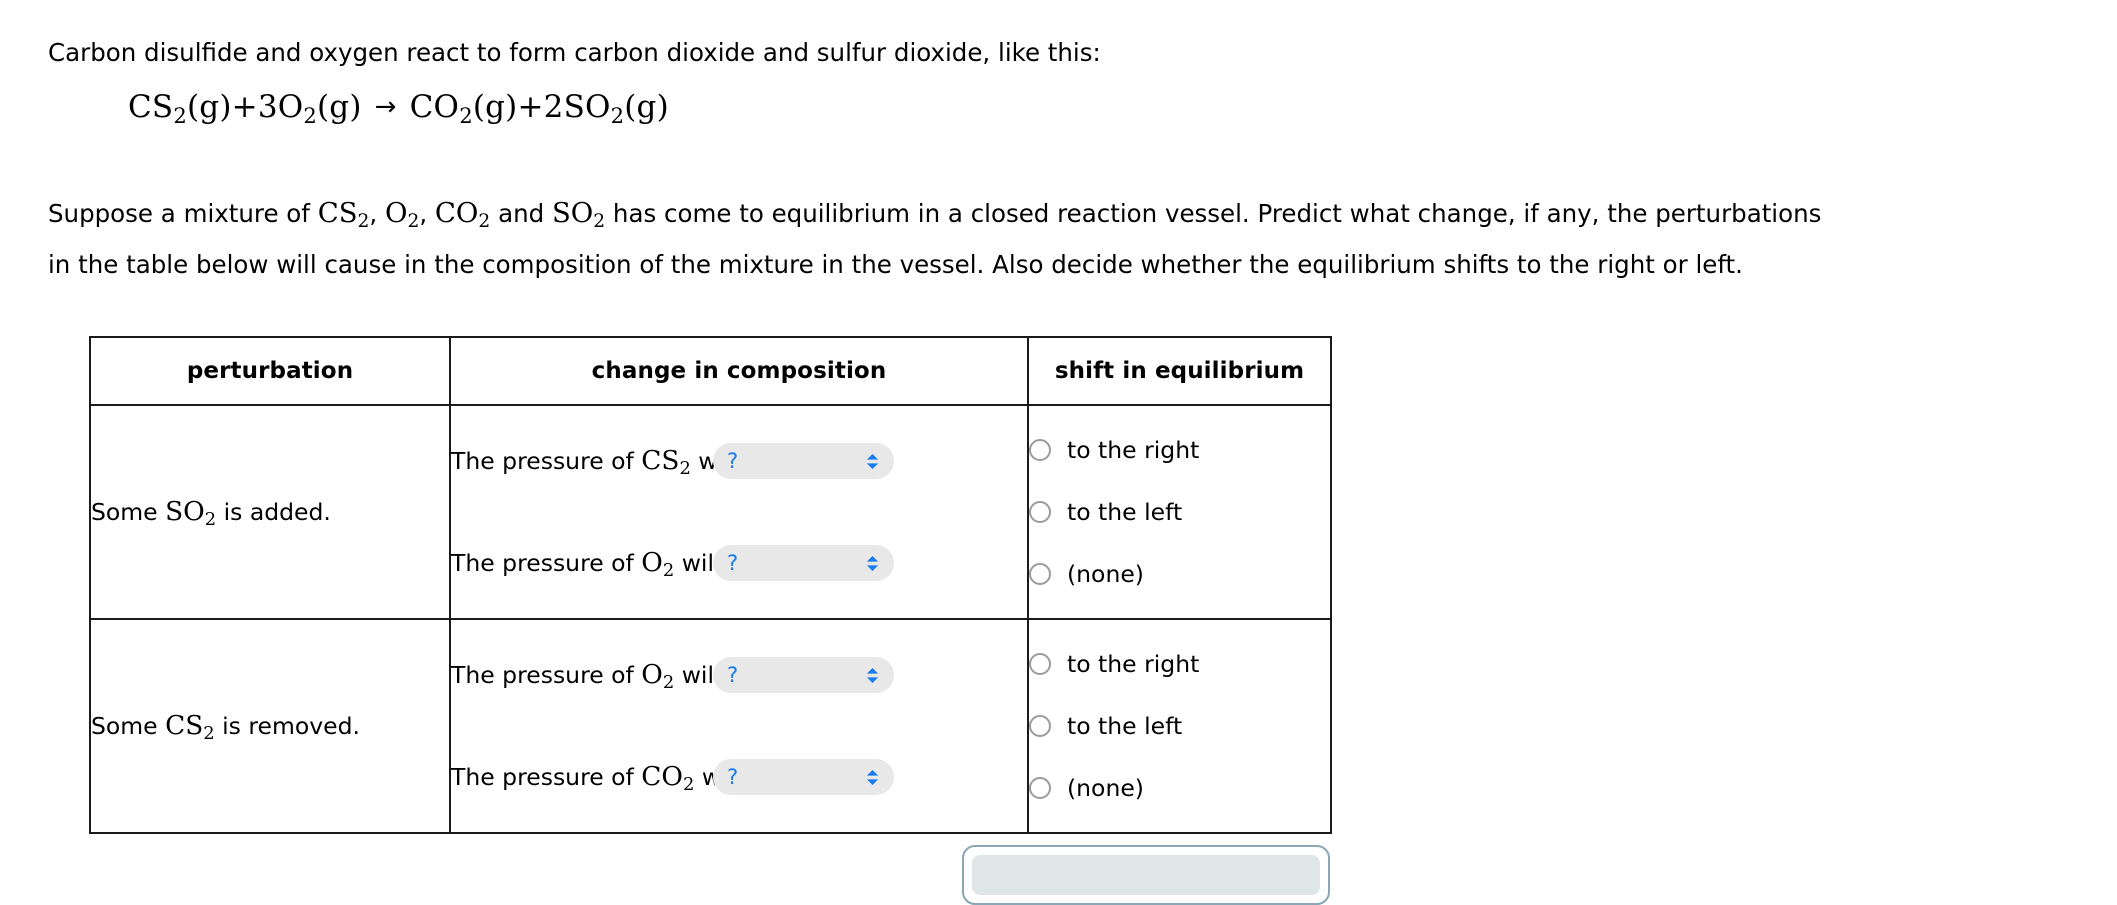 The width and height of the screenshot is (2117, 905). I want to click on header-change-in-composition: change in composition, so click(739, 371).